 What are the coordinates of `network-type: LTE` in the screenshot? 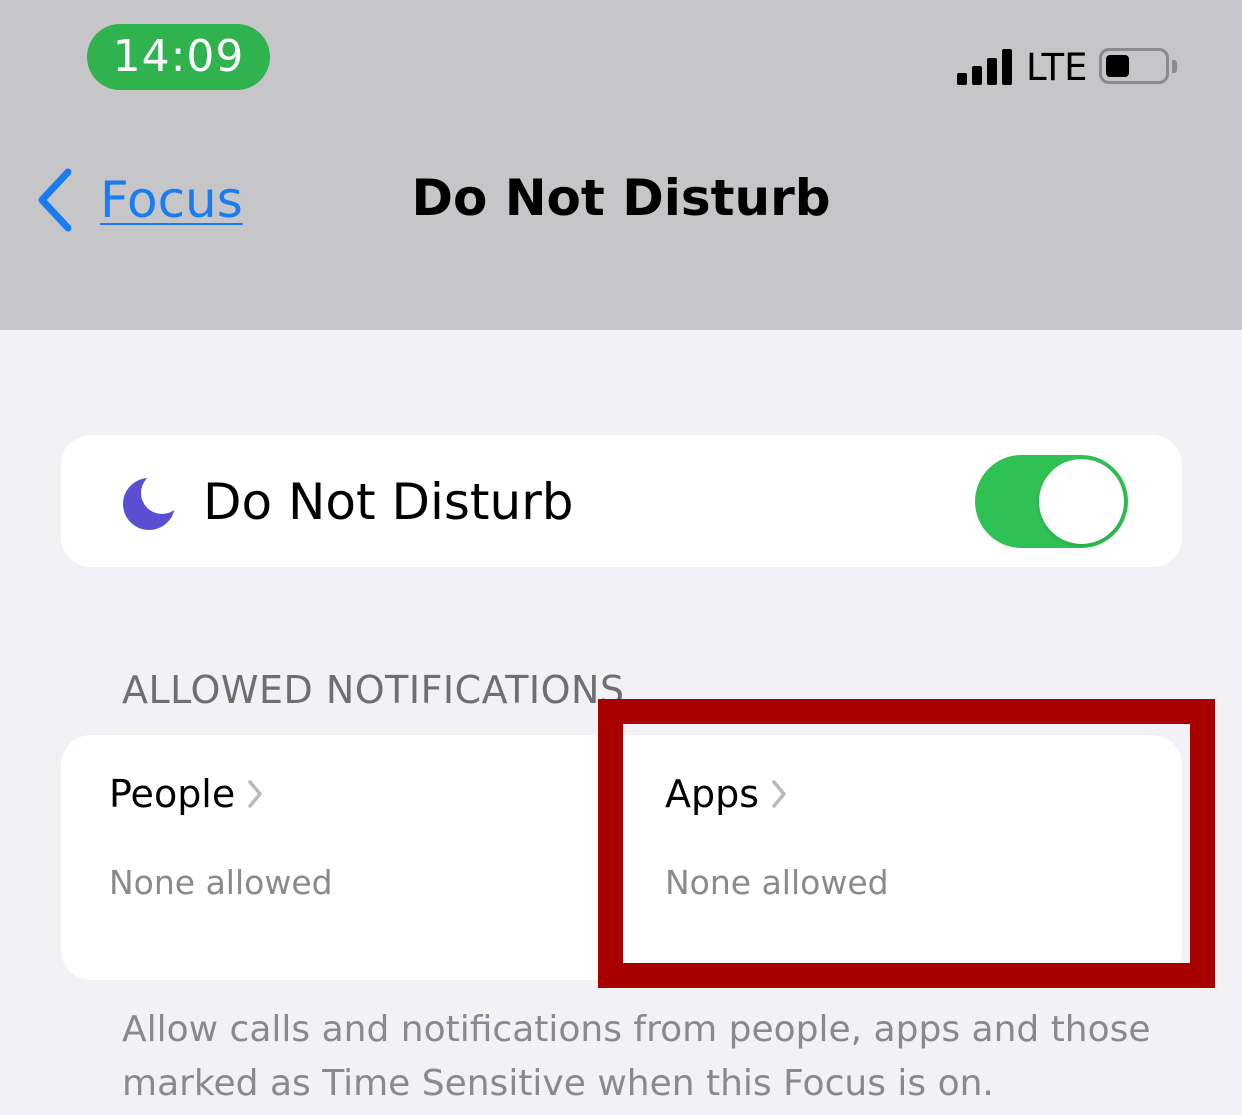 It's located at (1057, 67).